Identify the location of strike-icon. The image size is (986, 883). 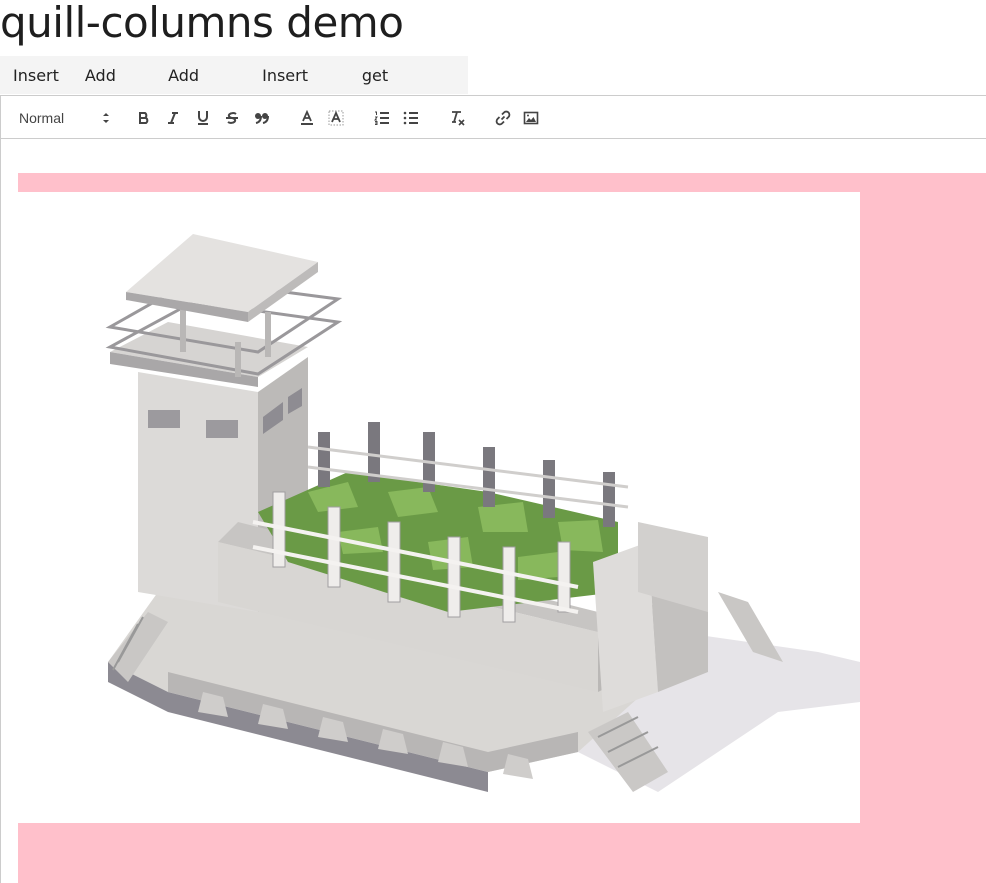
(232, 118).